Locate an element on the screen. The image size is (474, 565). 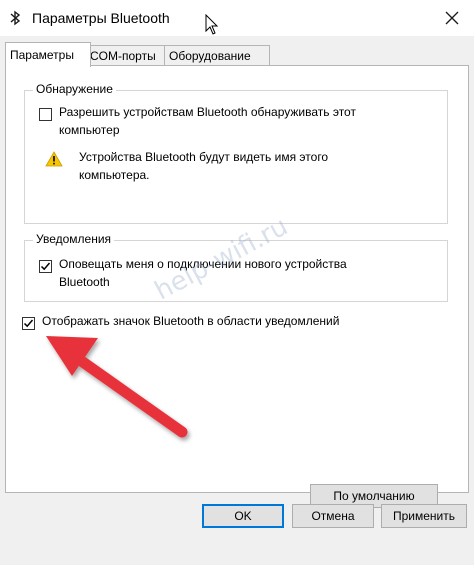
tab-parameters: Параметры is located at coordinates (48, 54).